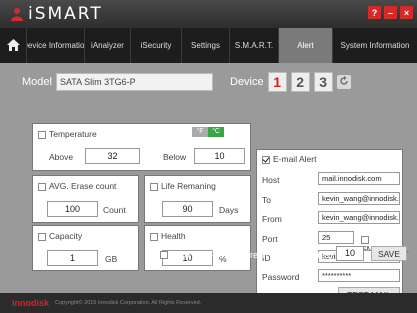  What do you see at coordinates (175, 157) in the screenshot?
I see `below-label: Below` at bounding box center [175, 157].